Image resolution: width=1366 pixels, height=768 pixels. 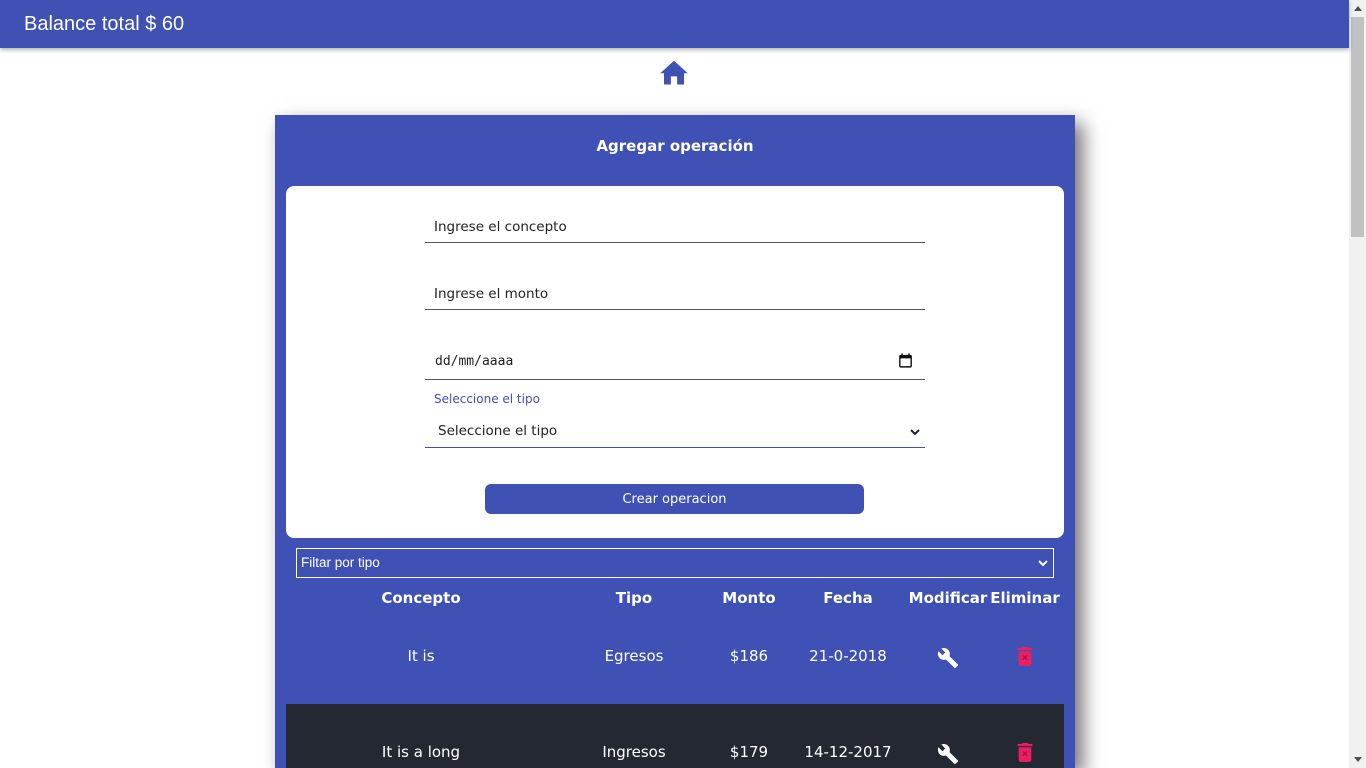 What do you see at coordinates (1357, 8) in the screenshot?
I see `scroll-up-arrow` at bounding box center [1357, 8].